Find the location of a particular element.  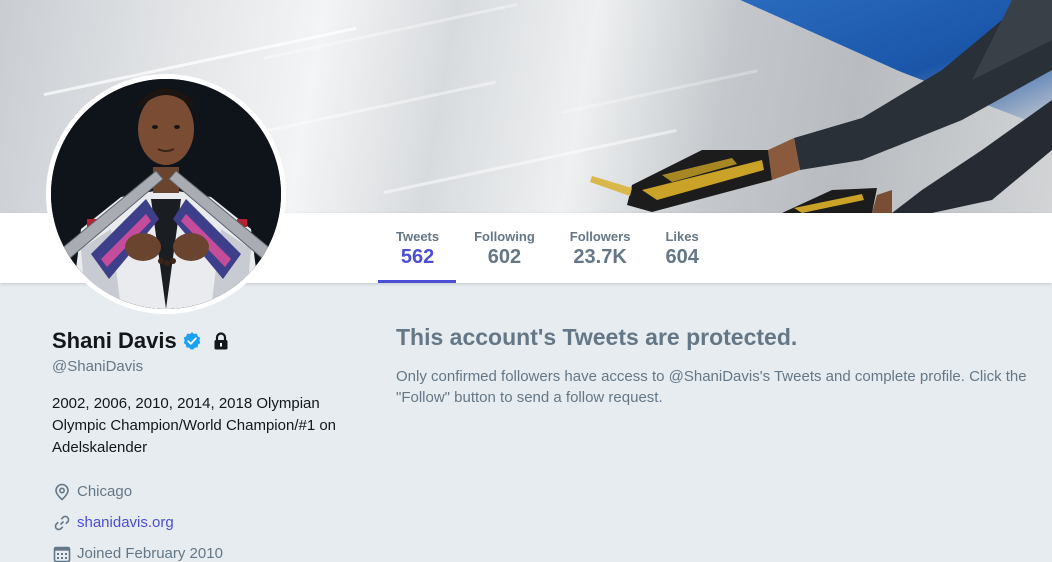

stat-following-label: Following is located at coordinates (504, 236).